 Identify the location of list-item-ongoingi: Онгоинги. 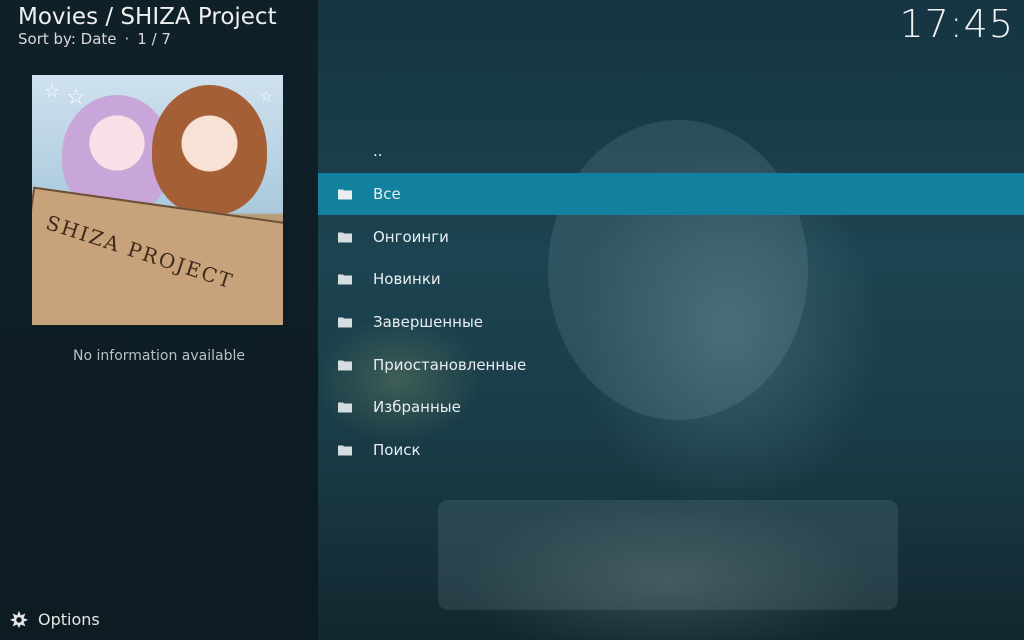
(671, 236).